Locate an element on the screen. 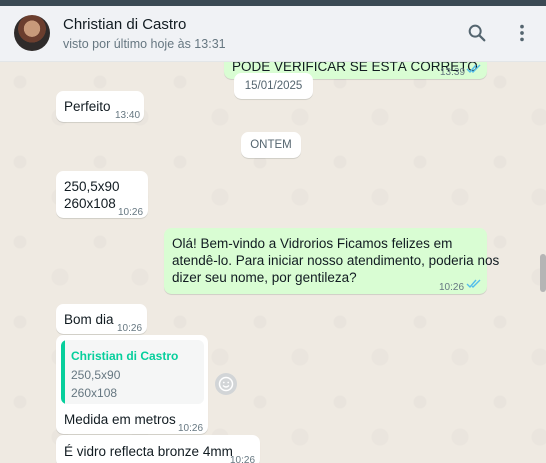  contact-avatar is located at coordinates (32, 33).